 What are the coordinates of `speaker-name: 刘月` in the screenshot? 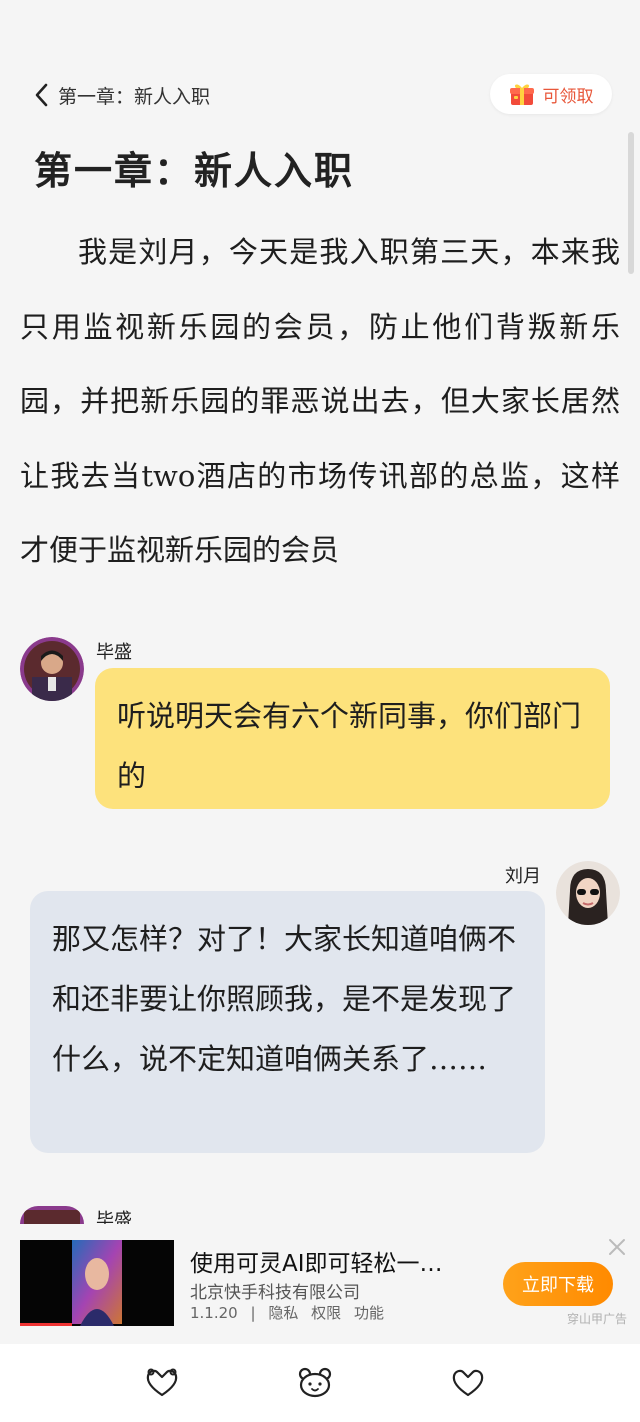 It's located at (523, 876).